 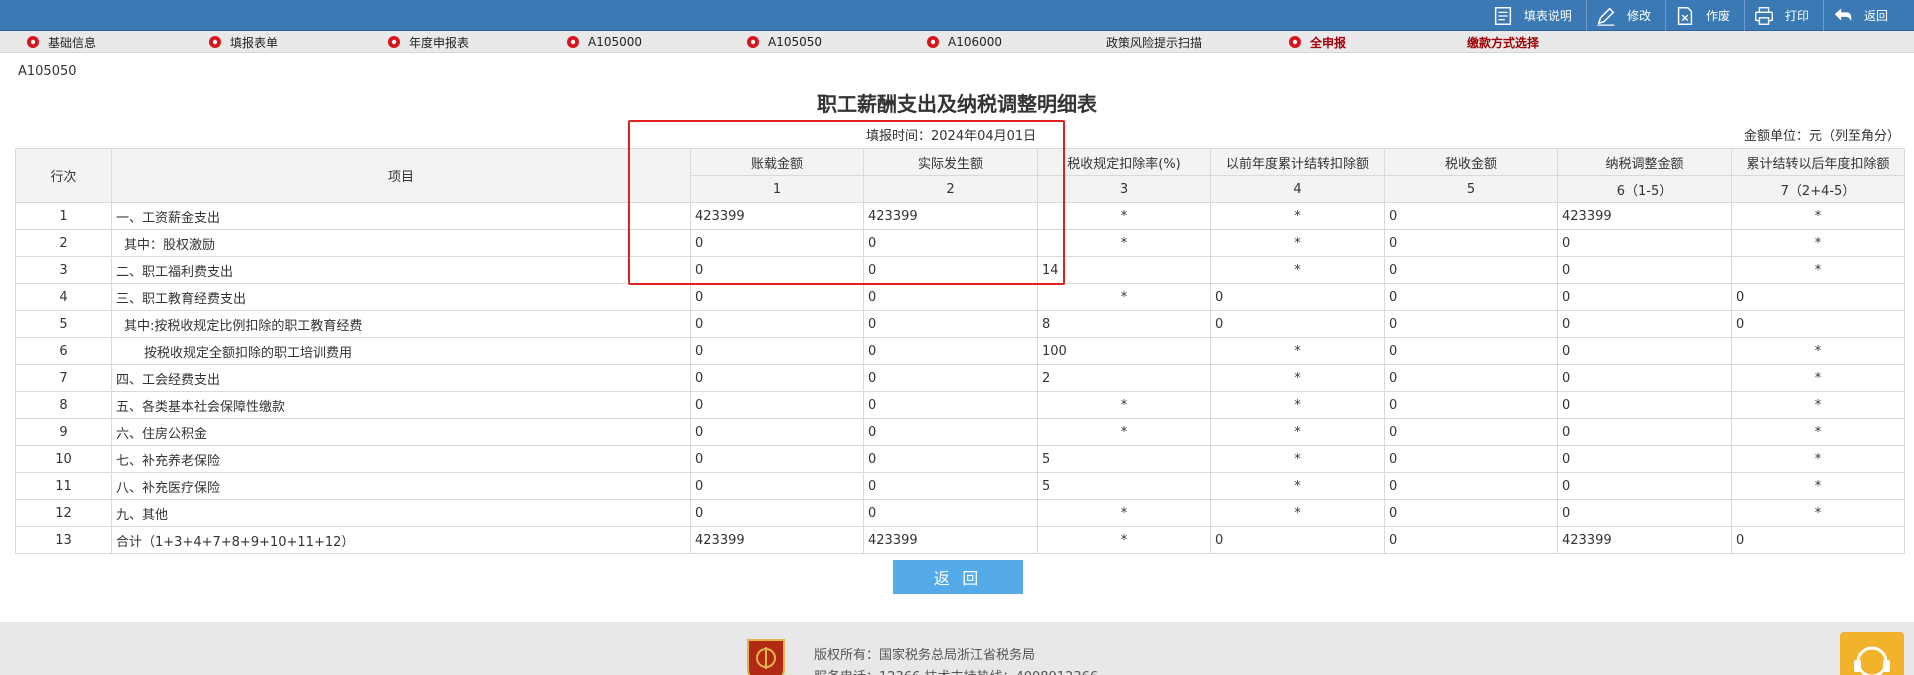 I want to click on nav-item-payment-method: 缴款方式选择, so click(x=1503, y=42).